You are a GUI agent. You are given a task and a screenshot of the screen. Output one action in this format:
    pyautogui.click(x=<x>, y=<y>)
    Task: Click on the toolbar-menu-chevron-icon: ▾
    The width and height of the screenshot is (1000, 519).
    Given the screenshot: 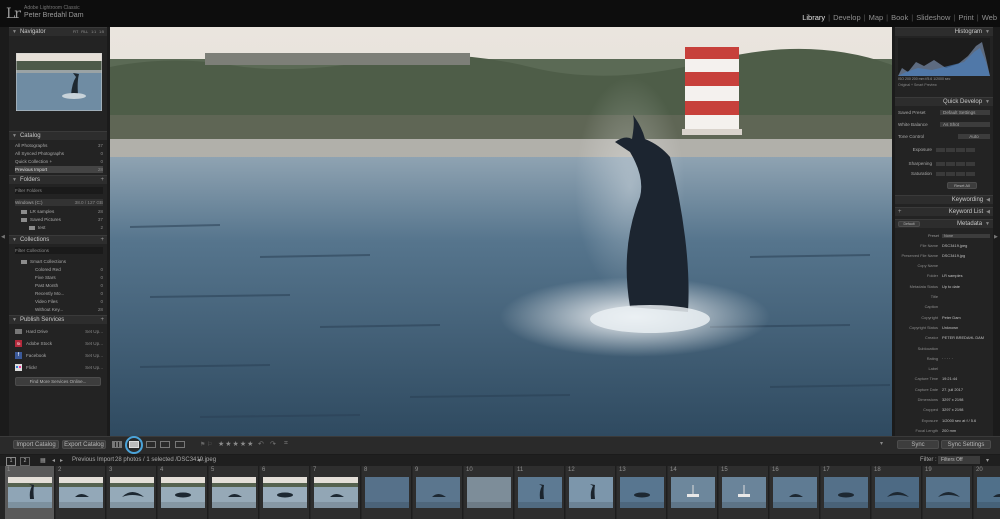 What is the action you would take?
    pyautogui.click(x=881, y=443)
    